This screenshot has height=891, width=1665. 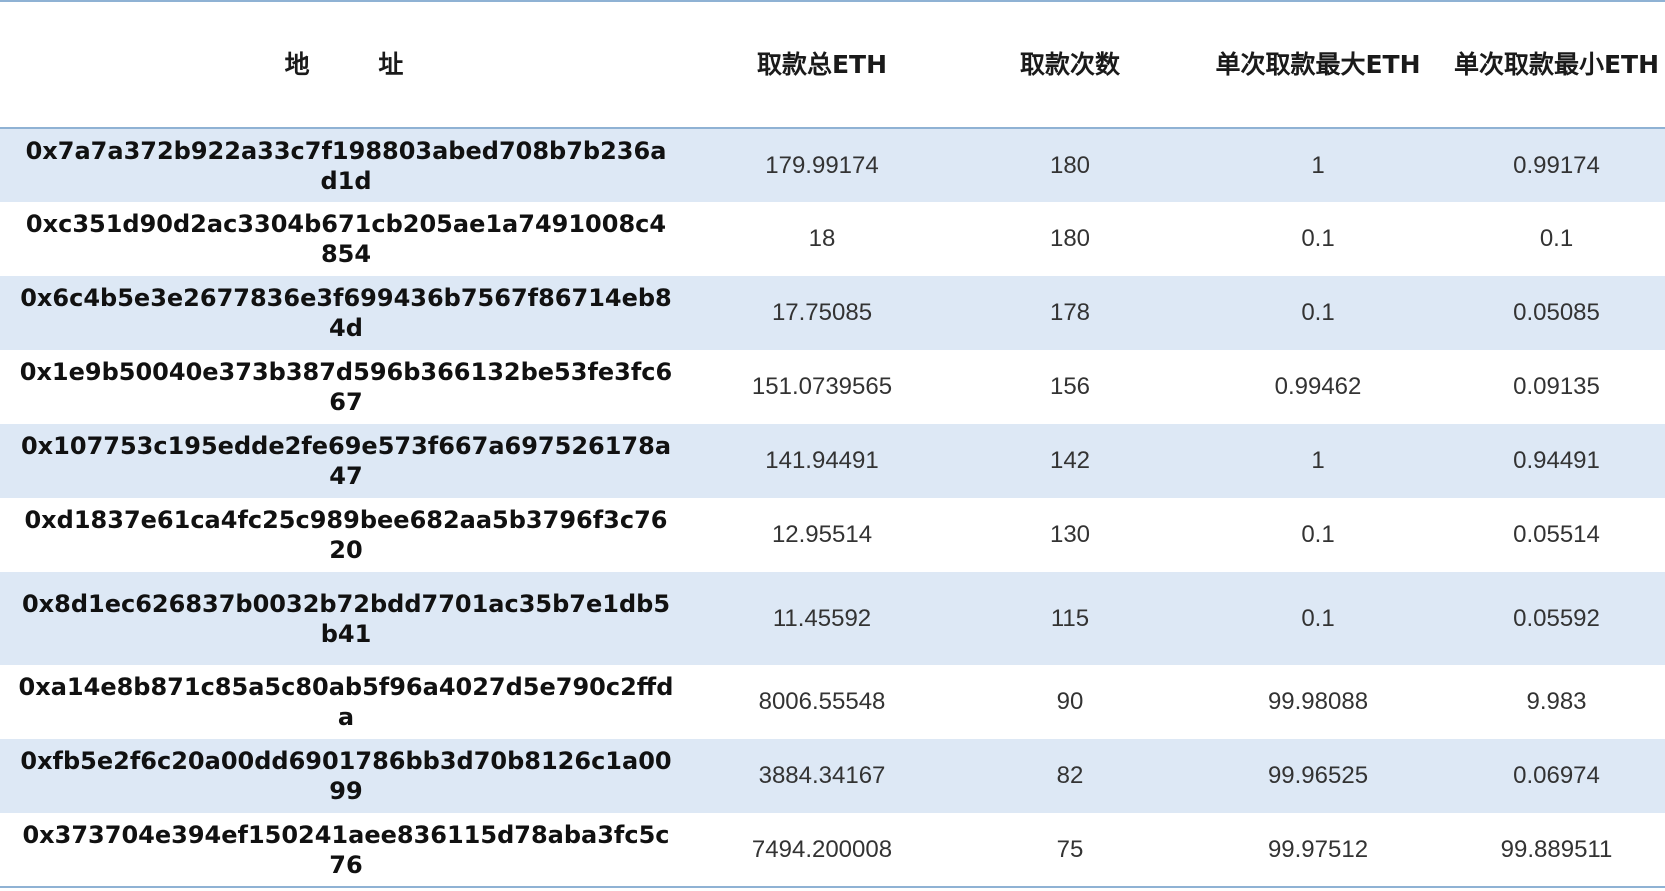 I want to click on cell-total-eth: 3884.34167, so click(x=822, y=775).